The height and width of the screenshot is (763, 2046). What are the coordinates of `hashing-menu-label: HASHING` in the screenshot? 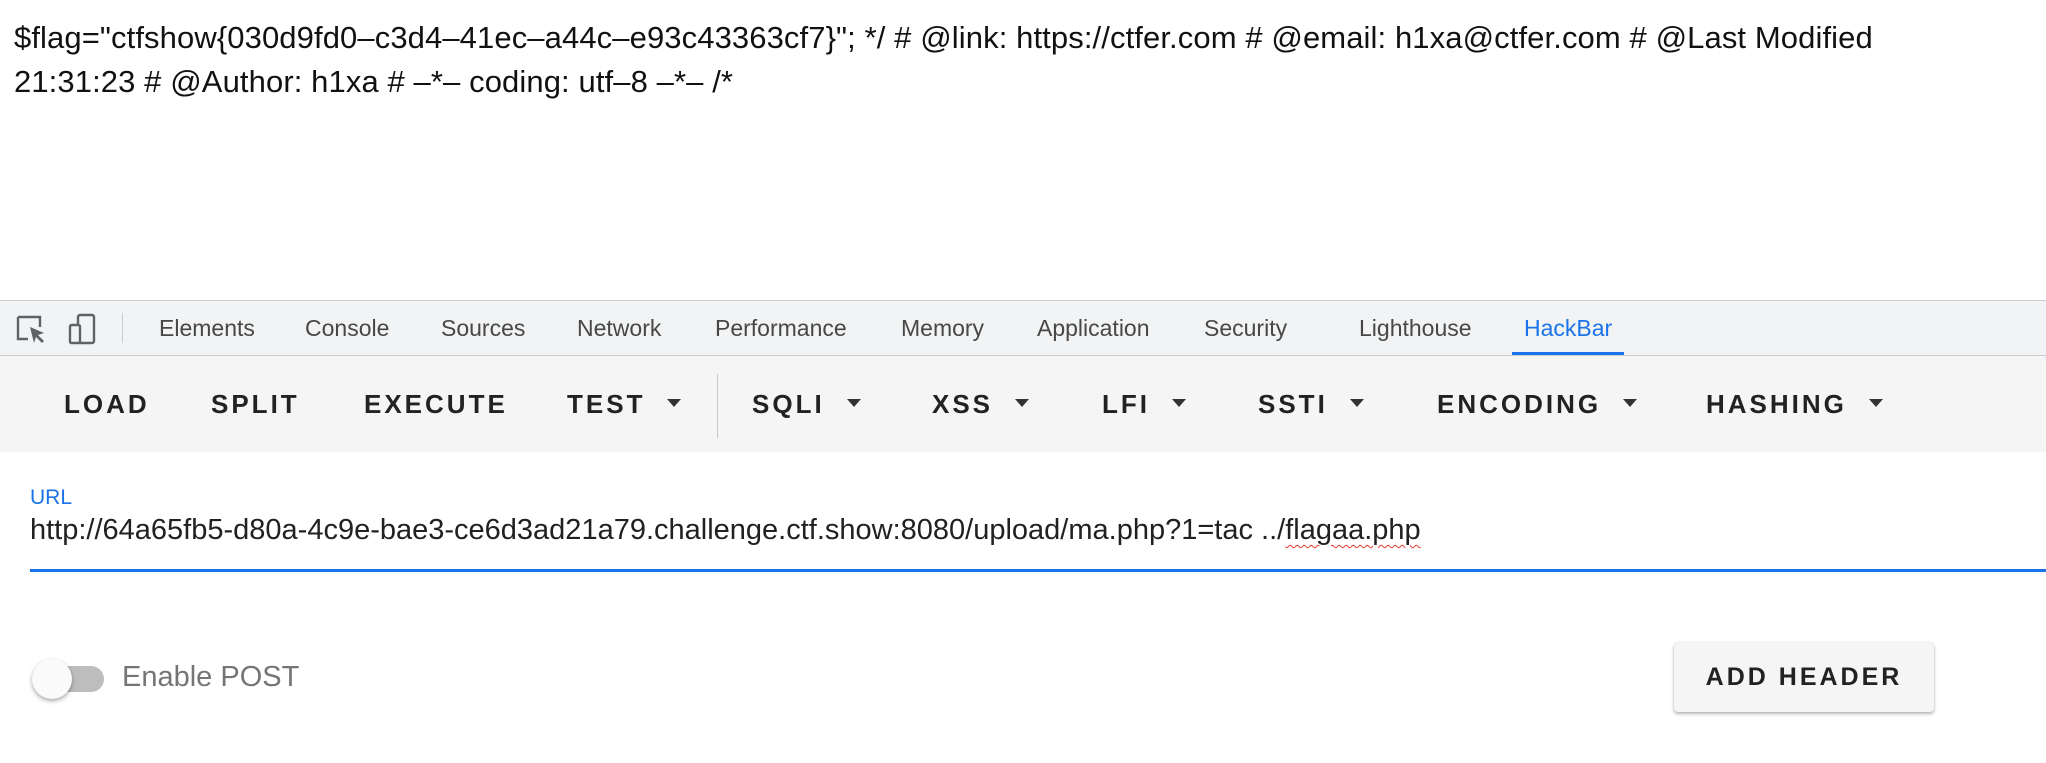 It's located at (1776, 404).